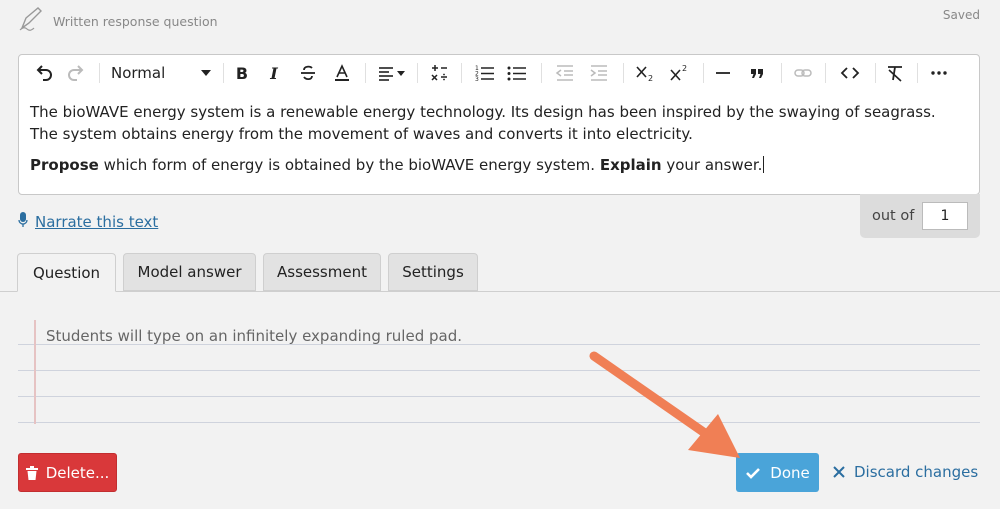 The height and width of the screenshot is (509, 1000). I want to click on chevron-down-icon, so click(206, 73).